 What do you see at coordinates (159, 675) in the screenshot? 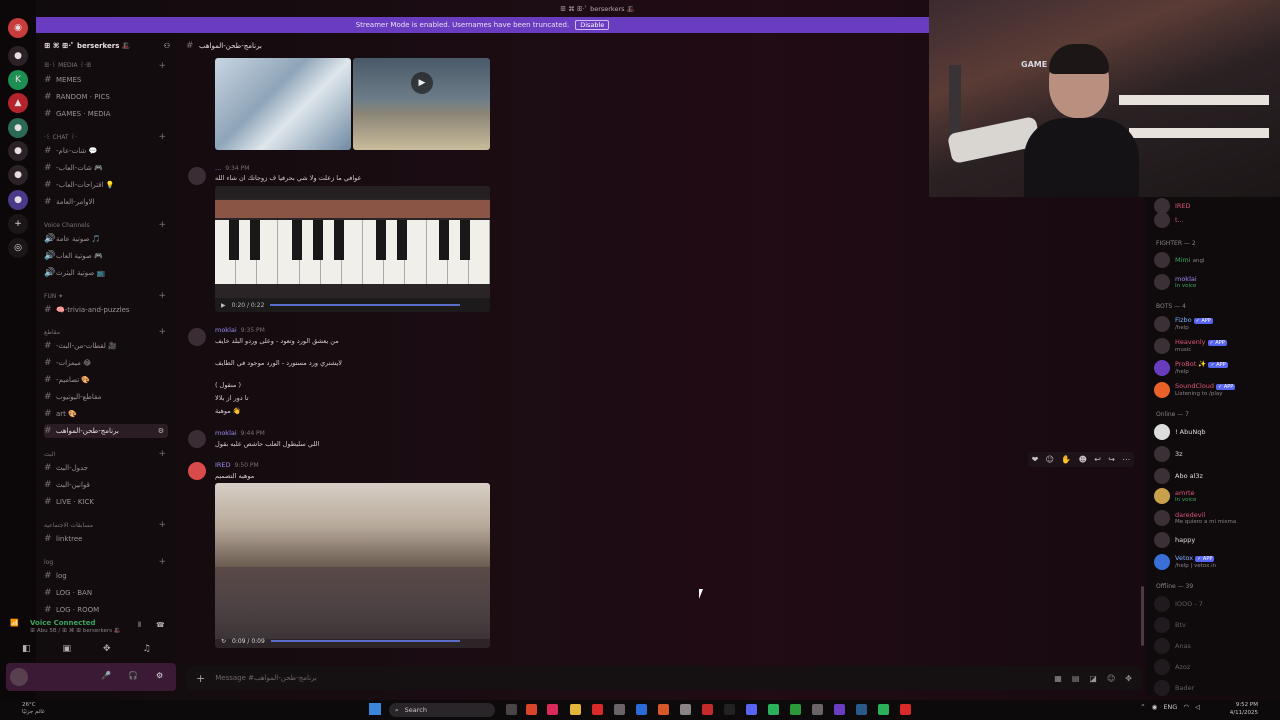
I see `user-settings-icon: ⚙` at bounding box center [159, 675].